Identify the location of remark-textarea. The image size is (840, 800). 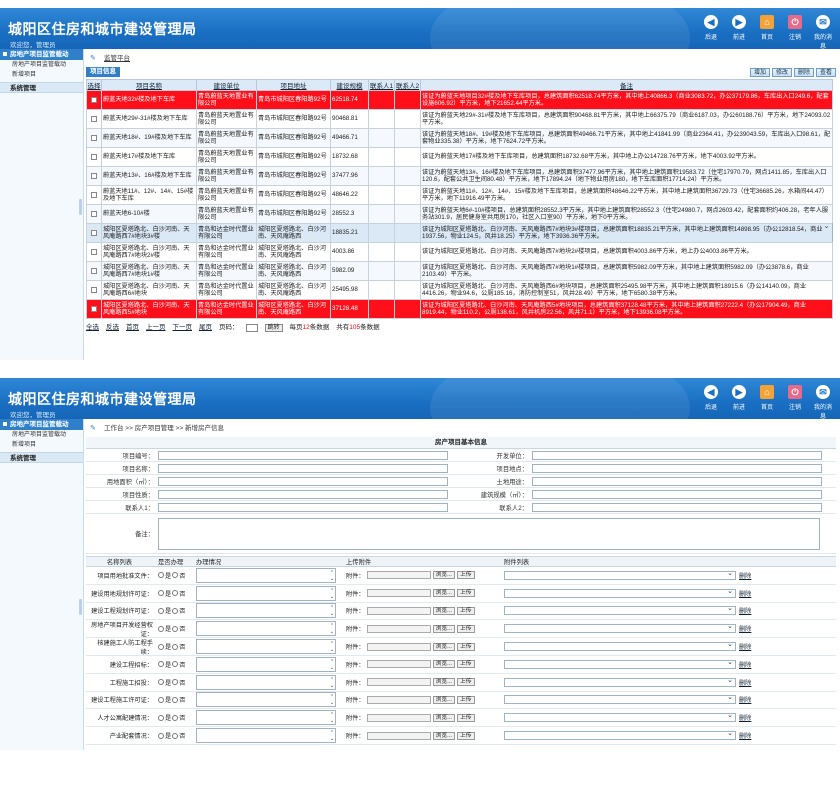
(489, 533).